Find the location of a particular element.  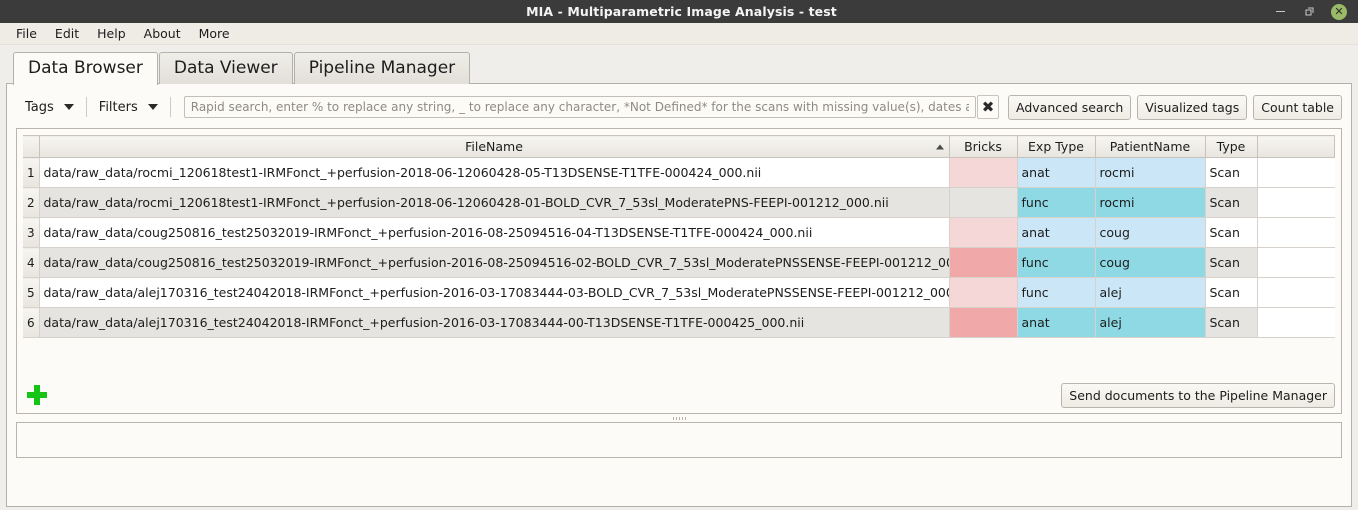

row-index-cell: 2 is located at coordinates (31, 202).